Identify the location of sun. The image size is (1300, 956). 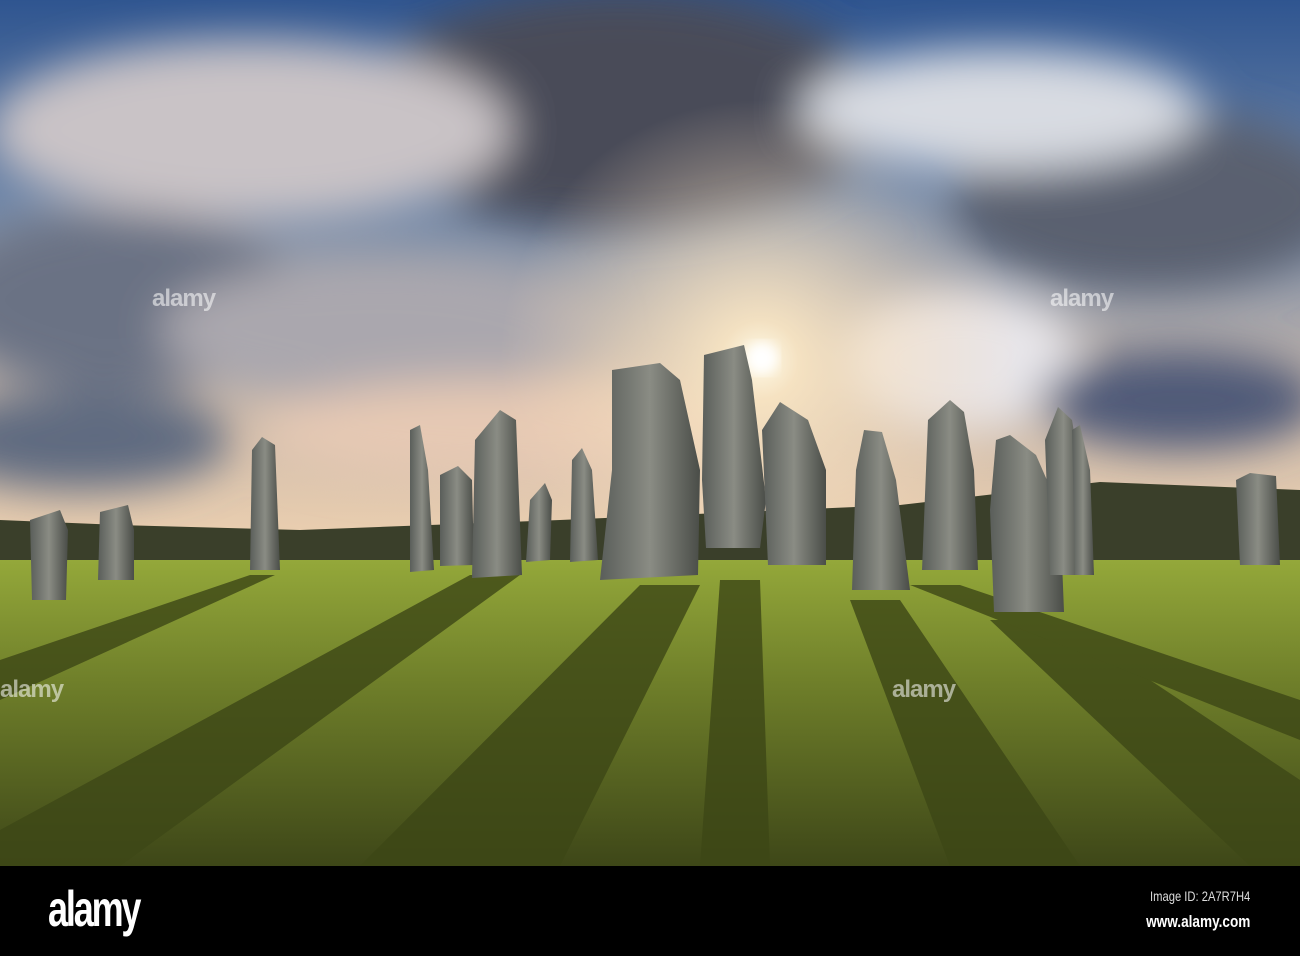
(762, 358).